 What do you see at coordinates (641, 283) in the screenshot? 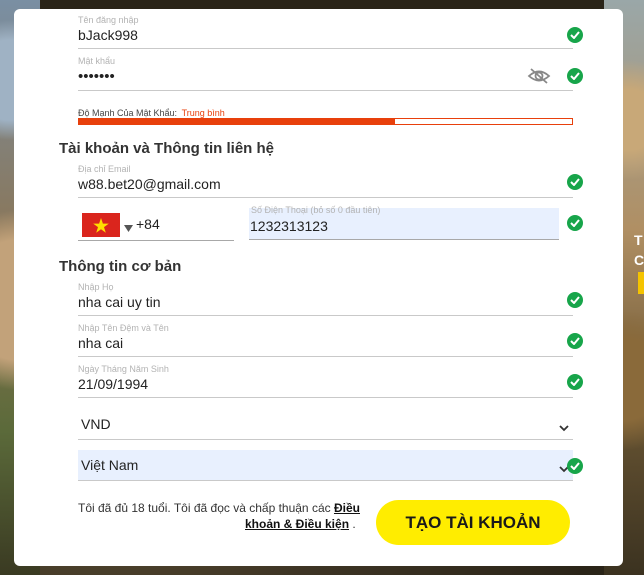
I see `background-accent-bar` at bounding box center [641, 283].